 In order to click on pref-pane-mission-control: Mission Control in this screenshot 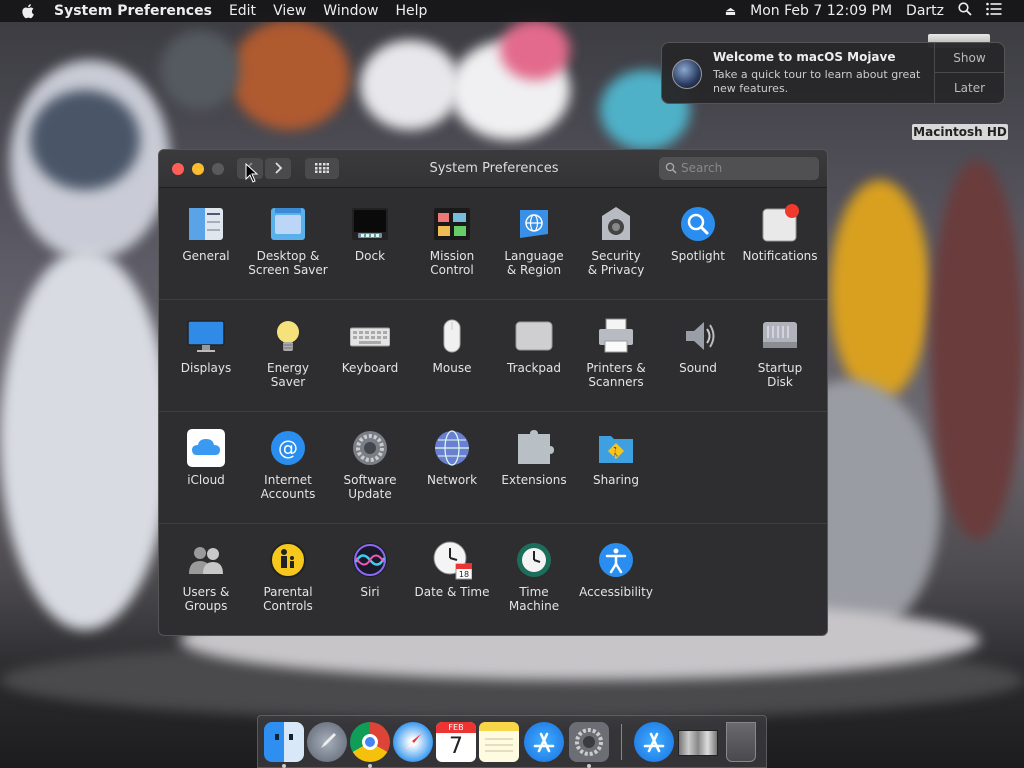, I will do `click(452, 244)`.